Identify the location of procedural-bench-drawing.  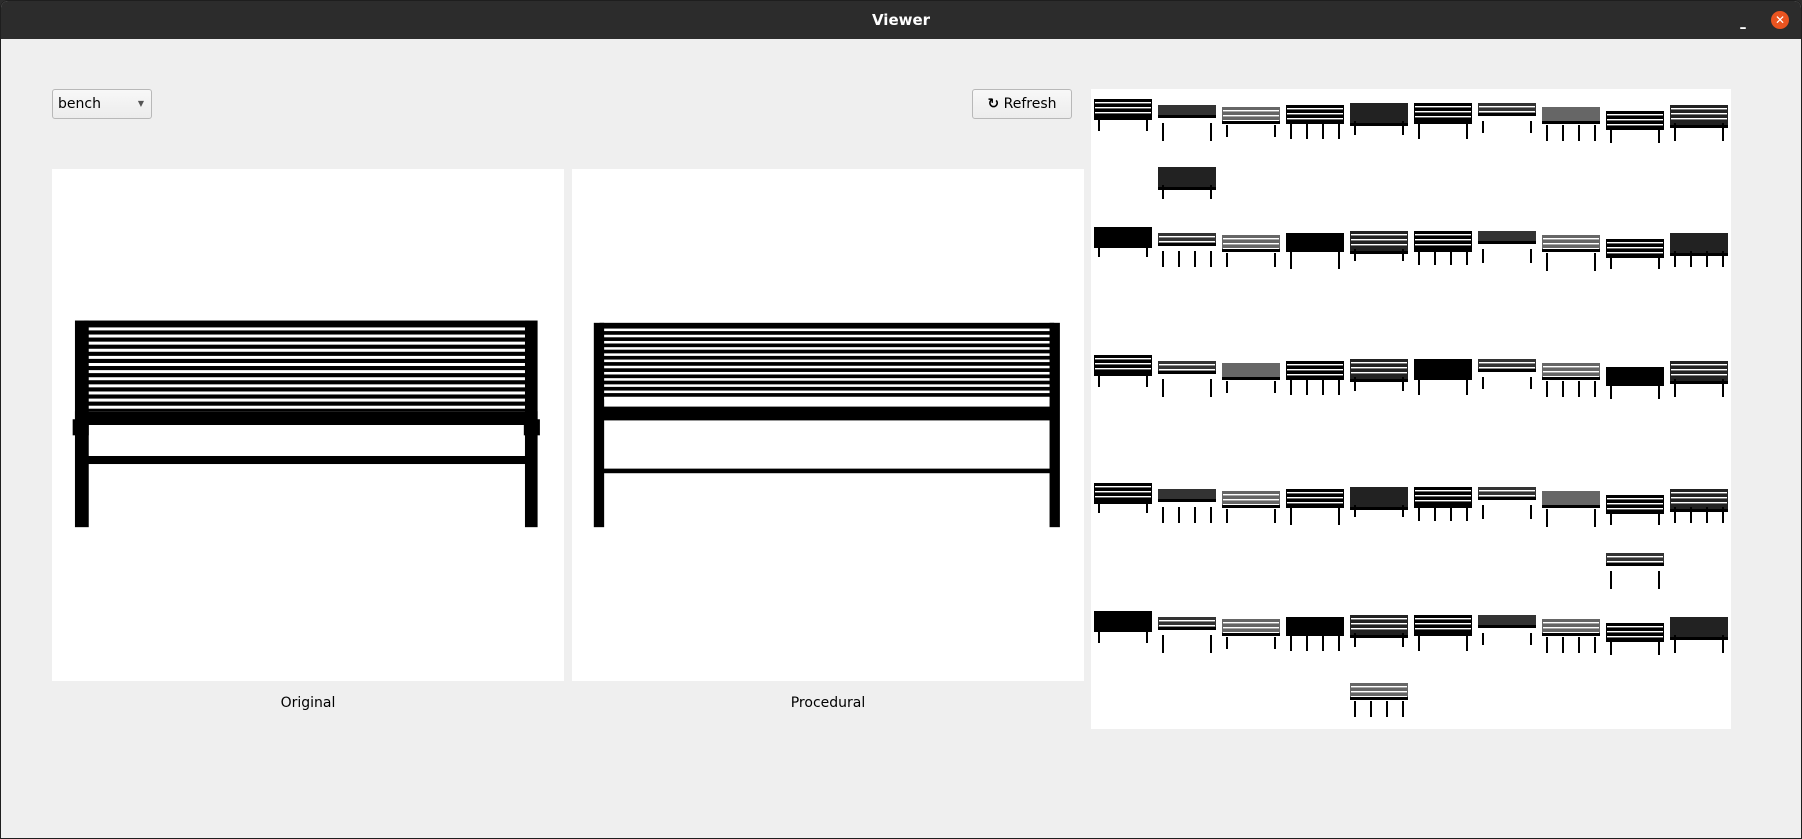
(826, 425).